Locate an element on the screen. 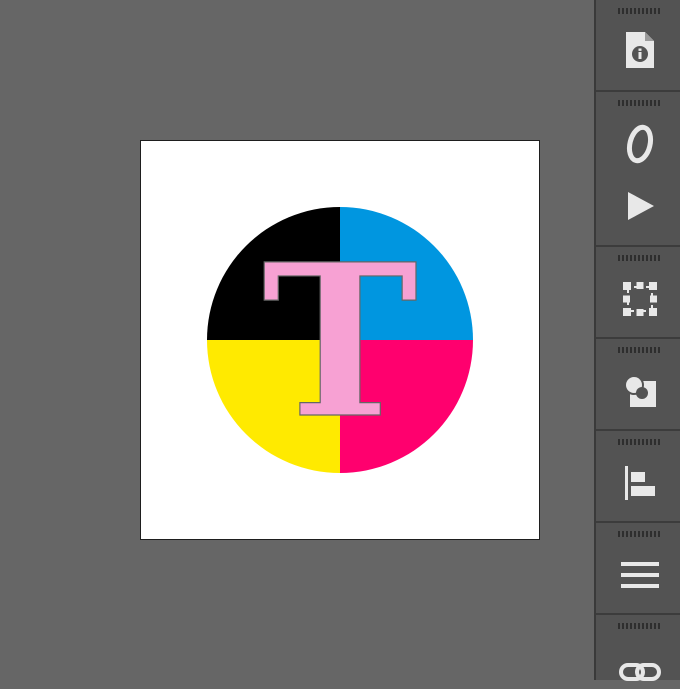 The image size is (680, 689). glyphs-button is located at coordinates (640, 144).